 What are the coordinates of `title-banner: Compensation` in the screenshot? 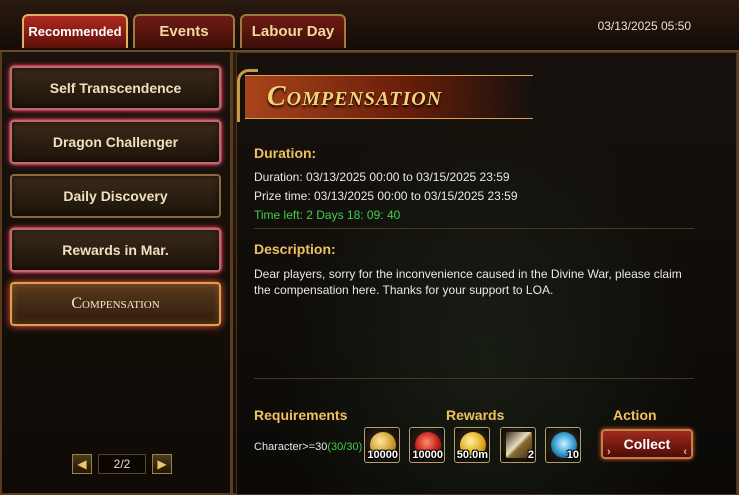 It's located at (389, 97).